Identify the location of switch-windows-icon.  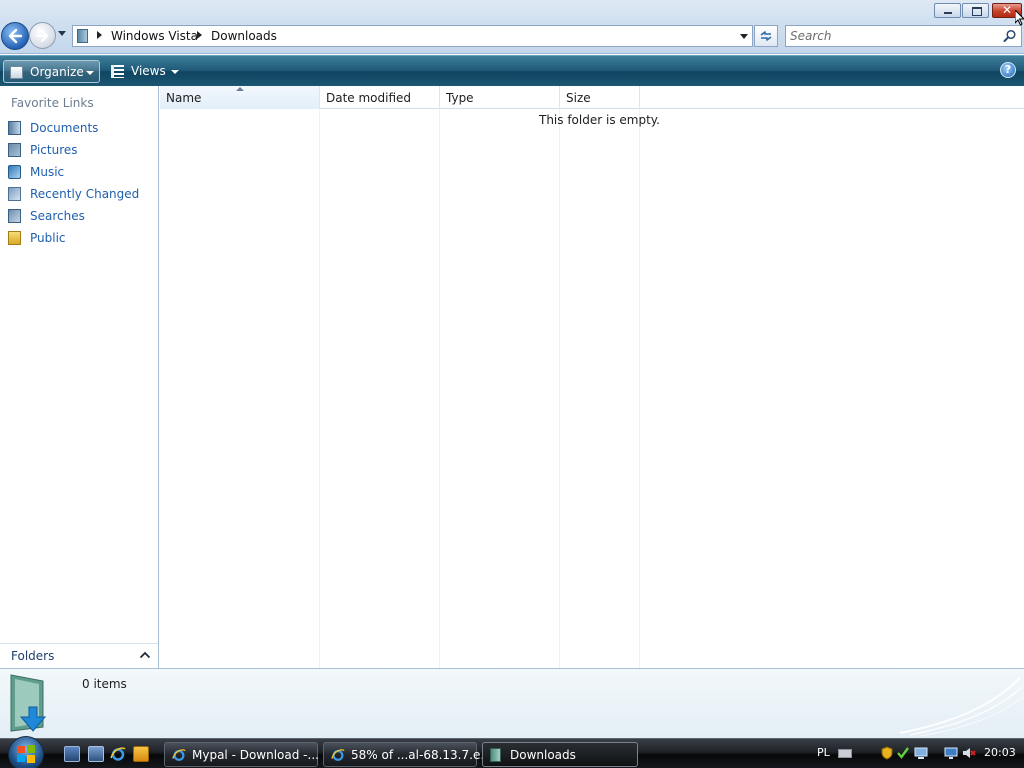
(96, 754).